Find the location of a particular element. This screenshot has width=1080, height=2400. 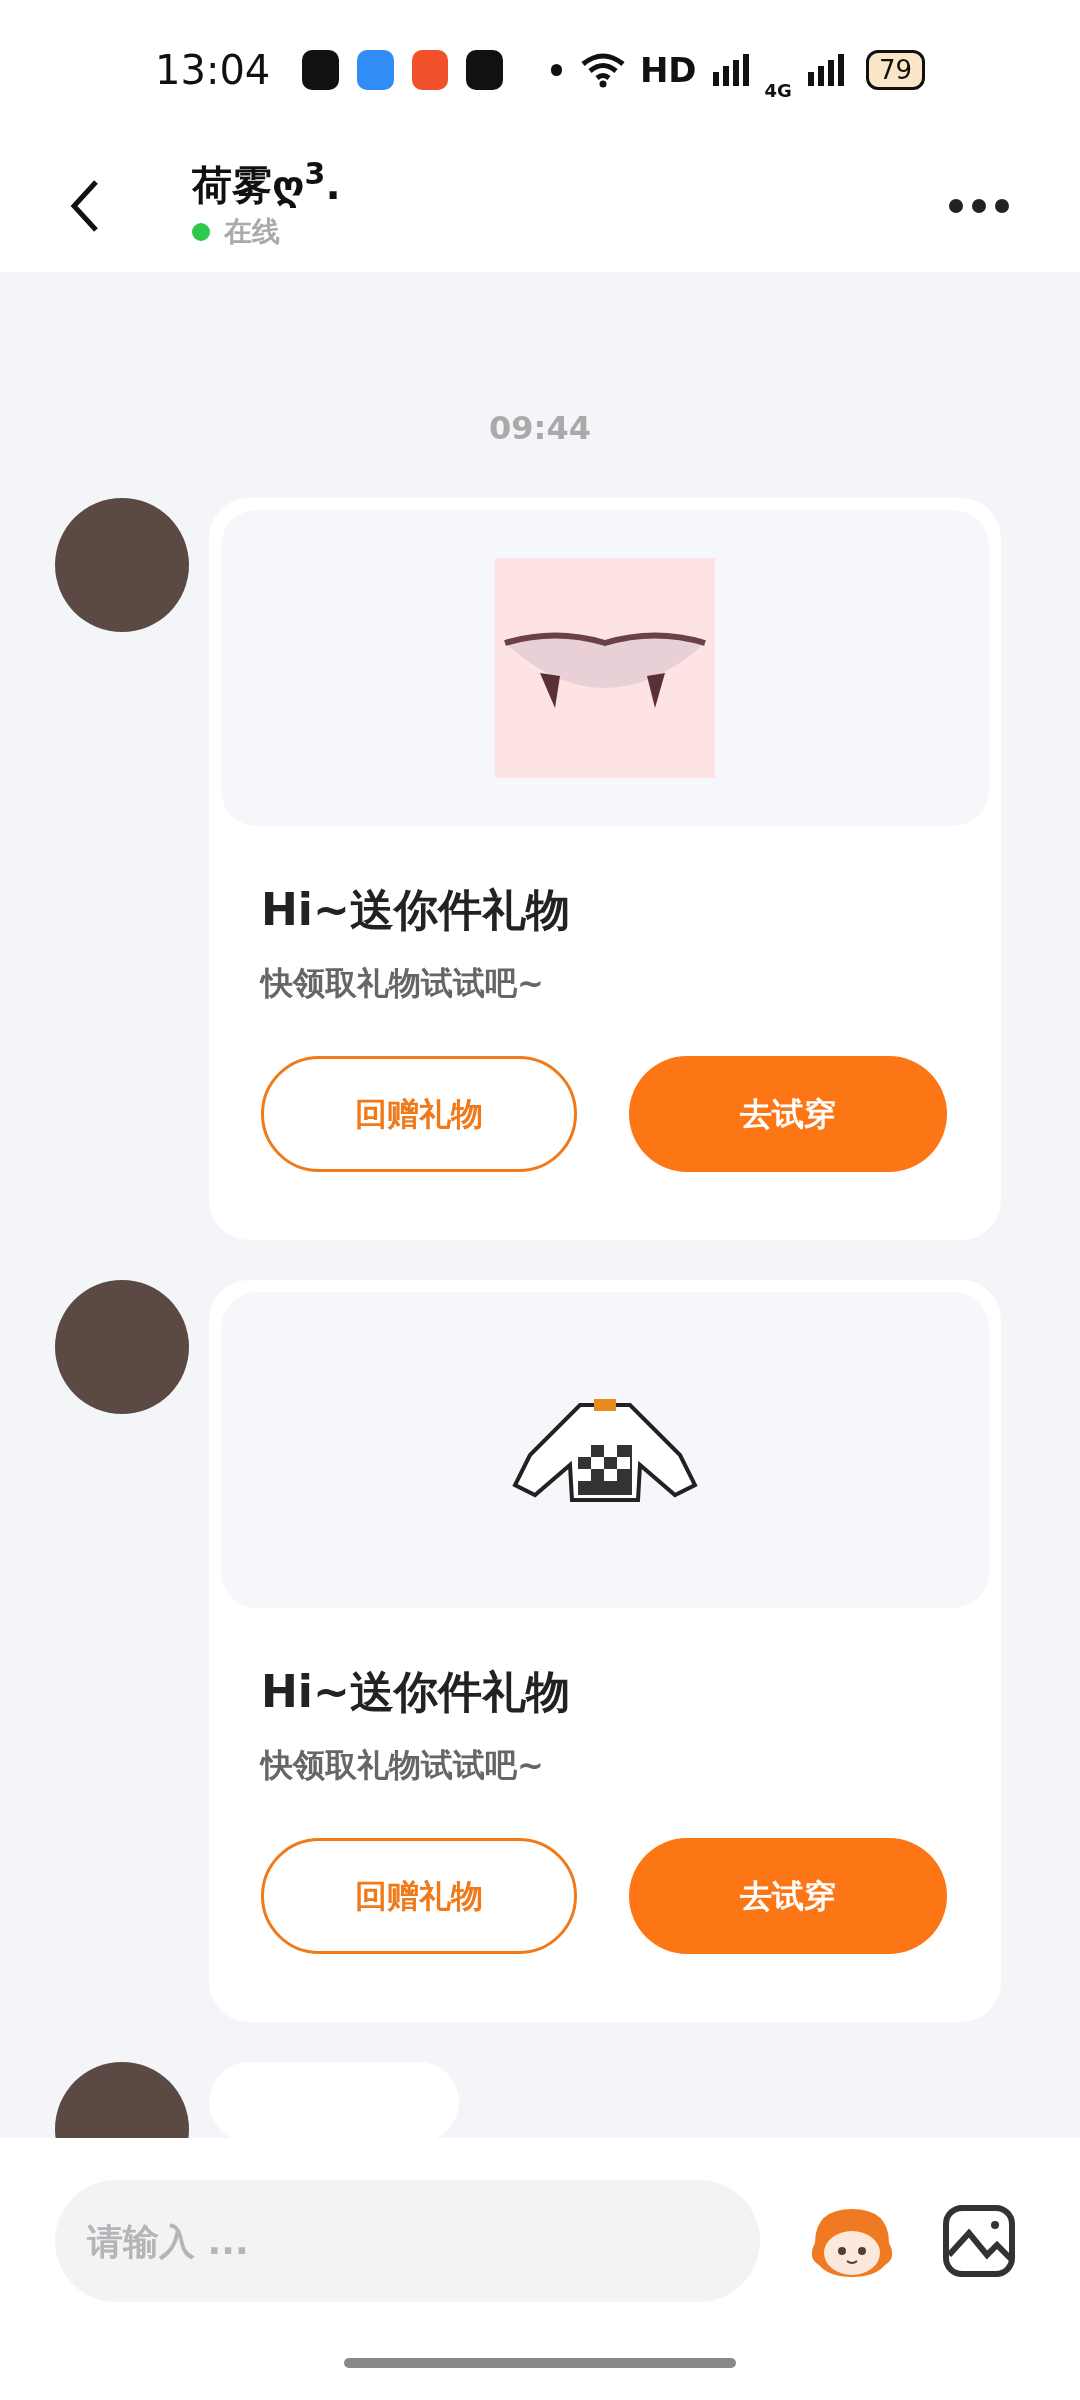

online-status: 在线 is located at coordinates (252, 232).